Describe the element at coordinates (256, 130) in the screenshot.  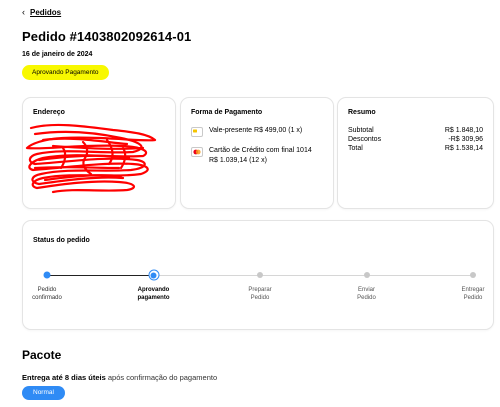
I see `gift-card-amount: Vale-presente R$ 499,00 (1 x)` at that location.